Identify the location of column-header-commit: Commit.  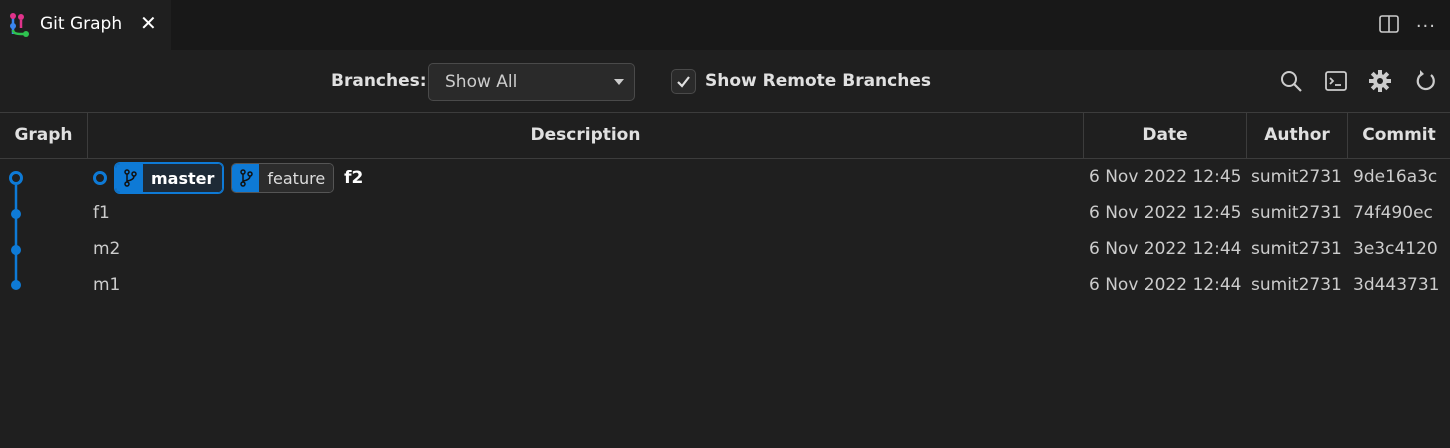
(1399, 135).